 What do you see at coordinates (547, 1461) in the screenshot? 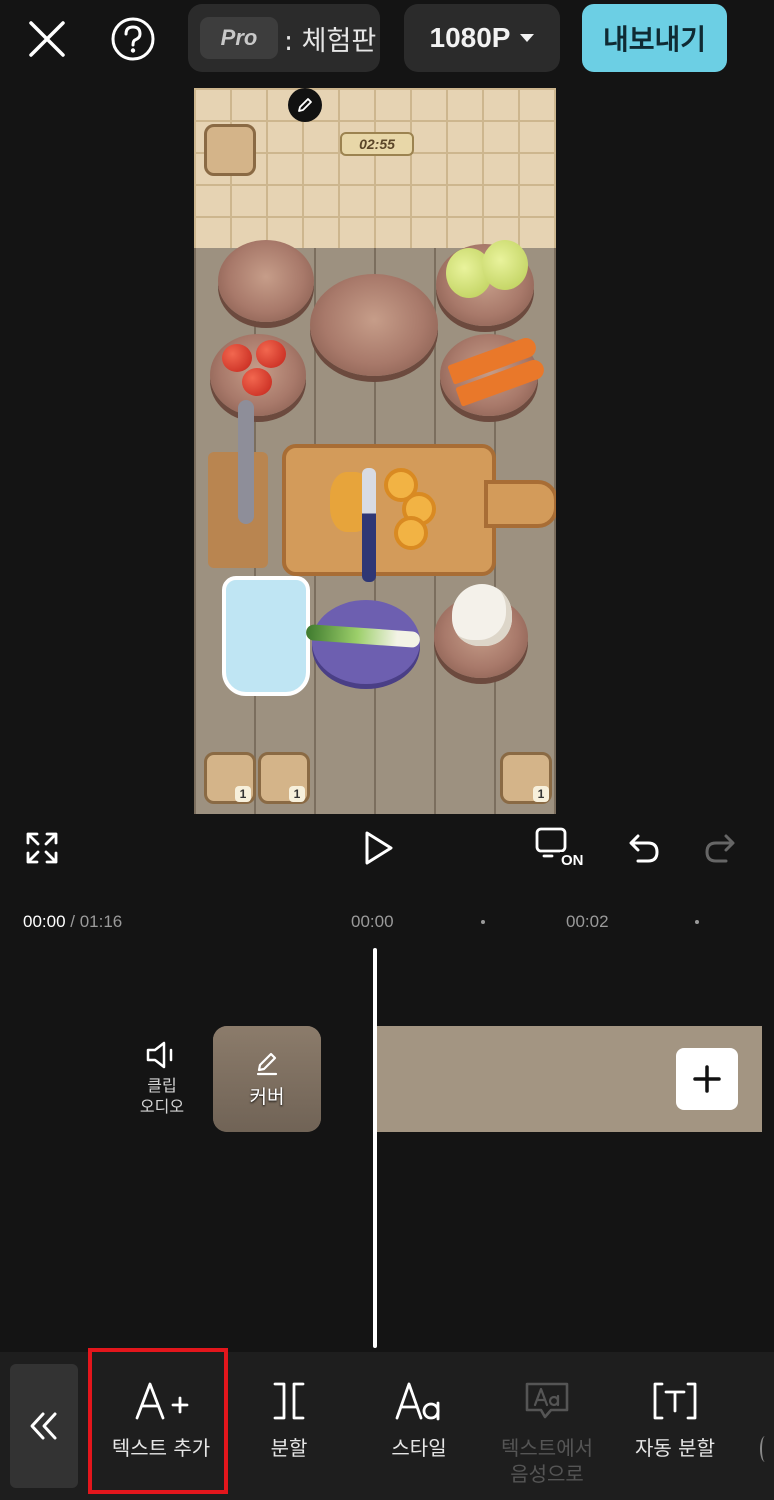
I see `text-to-speech-label: 텍스트에서 음성으로` at bounding box center [547, 1461].